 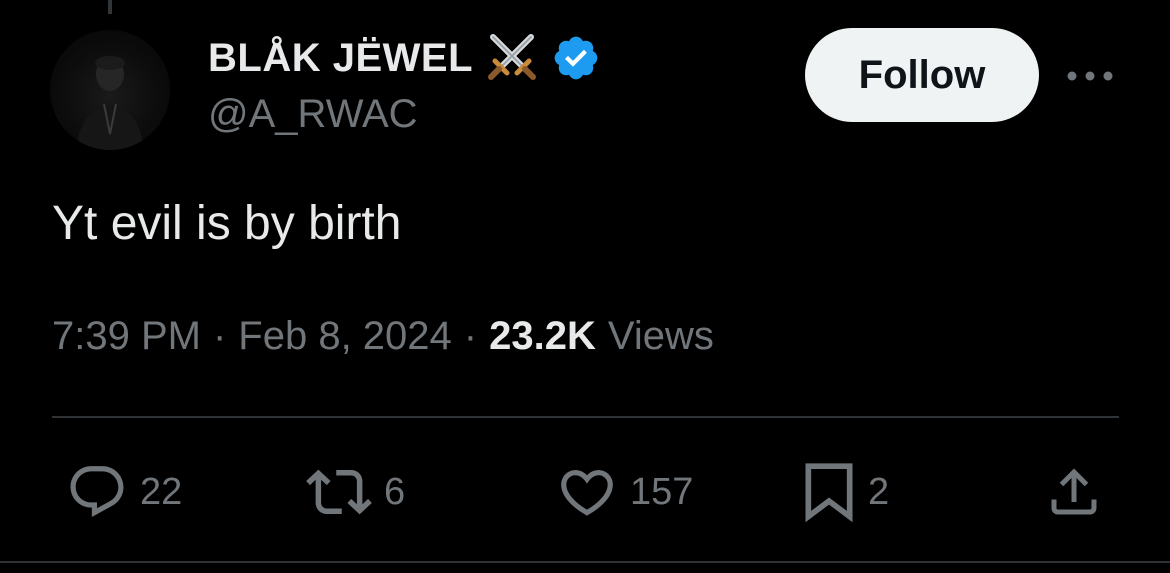 What do you see at coordinates (395, 491) in the screenshot?
I see `repost-count: 6` at bounding box center [395, 491].